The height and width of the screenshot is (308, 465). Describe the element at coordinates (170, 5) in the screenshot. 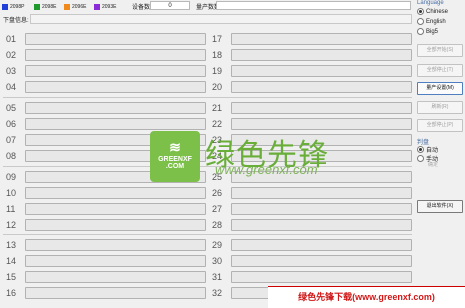

I see `device-count-field: 0` at that location.